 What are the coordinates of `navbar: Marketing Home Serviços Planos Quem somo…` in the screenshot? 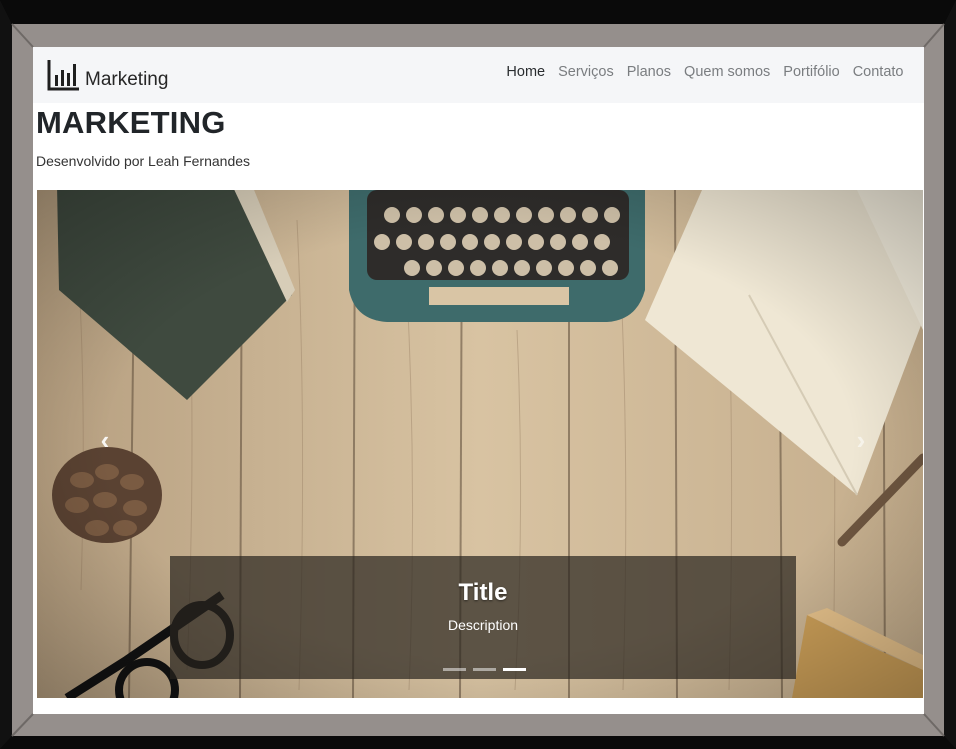 It's located at (478, 75).